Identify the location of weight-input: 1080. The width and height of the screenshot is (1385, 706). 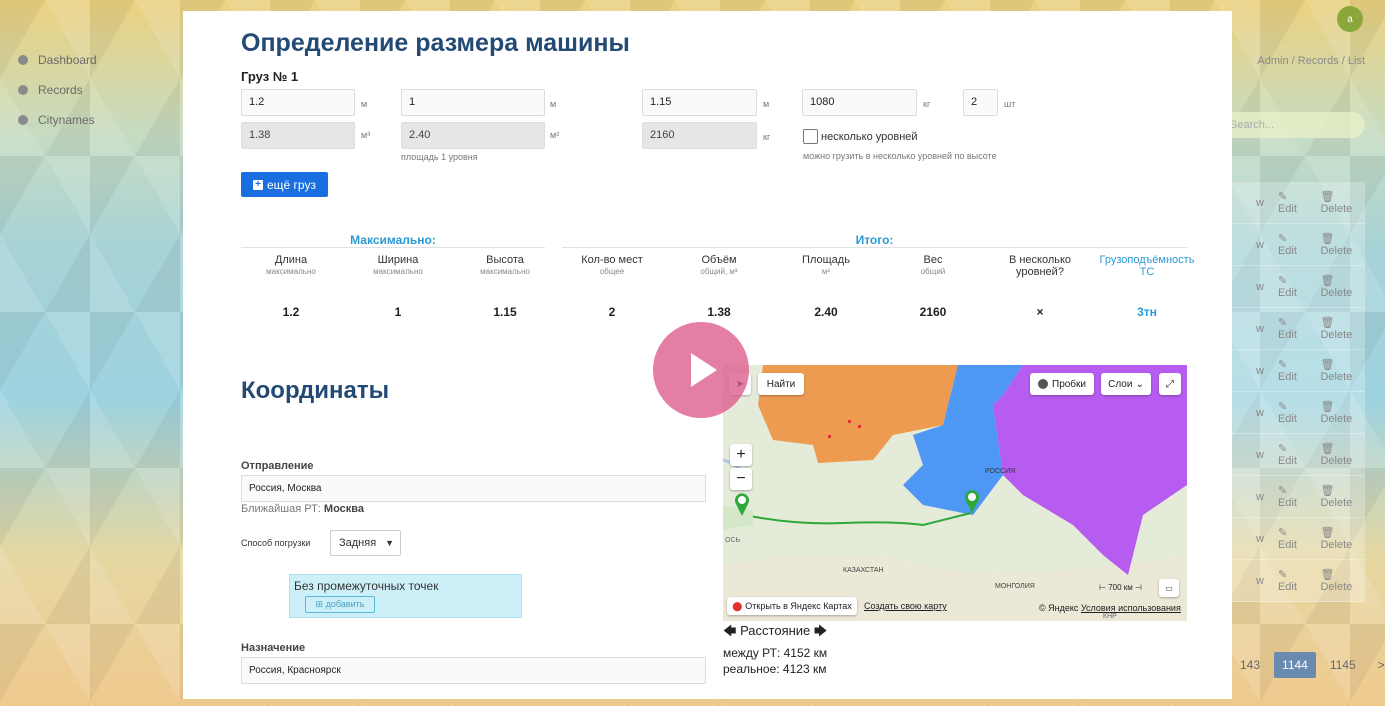
(859, 102).